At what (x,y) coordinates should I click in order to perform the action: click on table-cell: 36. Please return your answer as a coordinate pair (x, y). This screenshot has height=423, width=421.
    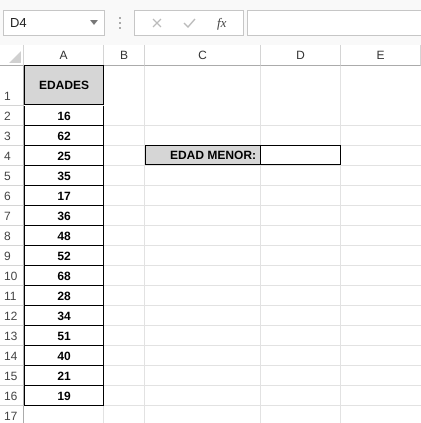
    Looking at the image, I should click on (64, 216).